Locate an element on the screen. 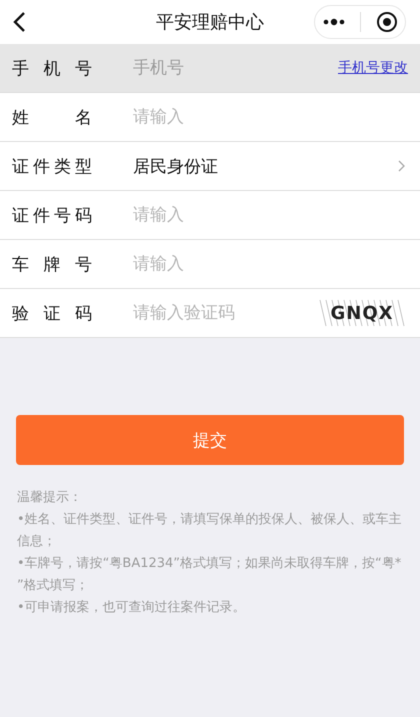 This screenshot has height=717, width=420. tip-text: •车牌号，请按“粤BA1234”格式填写；如果尚未取得车牌，按“粤* ”格式填写； is located at coordinates (209, 575).